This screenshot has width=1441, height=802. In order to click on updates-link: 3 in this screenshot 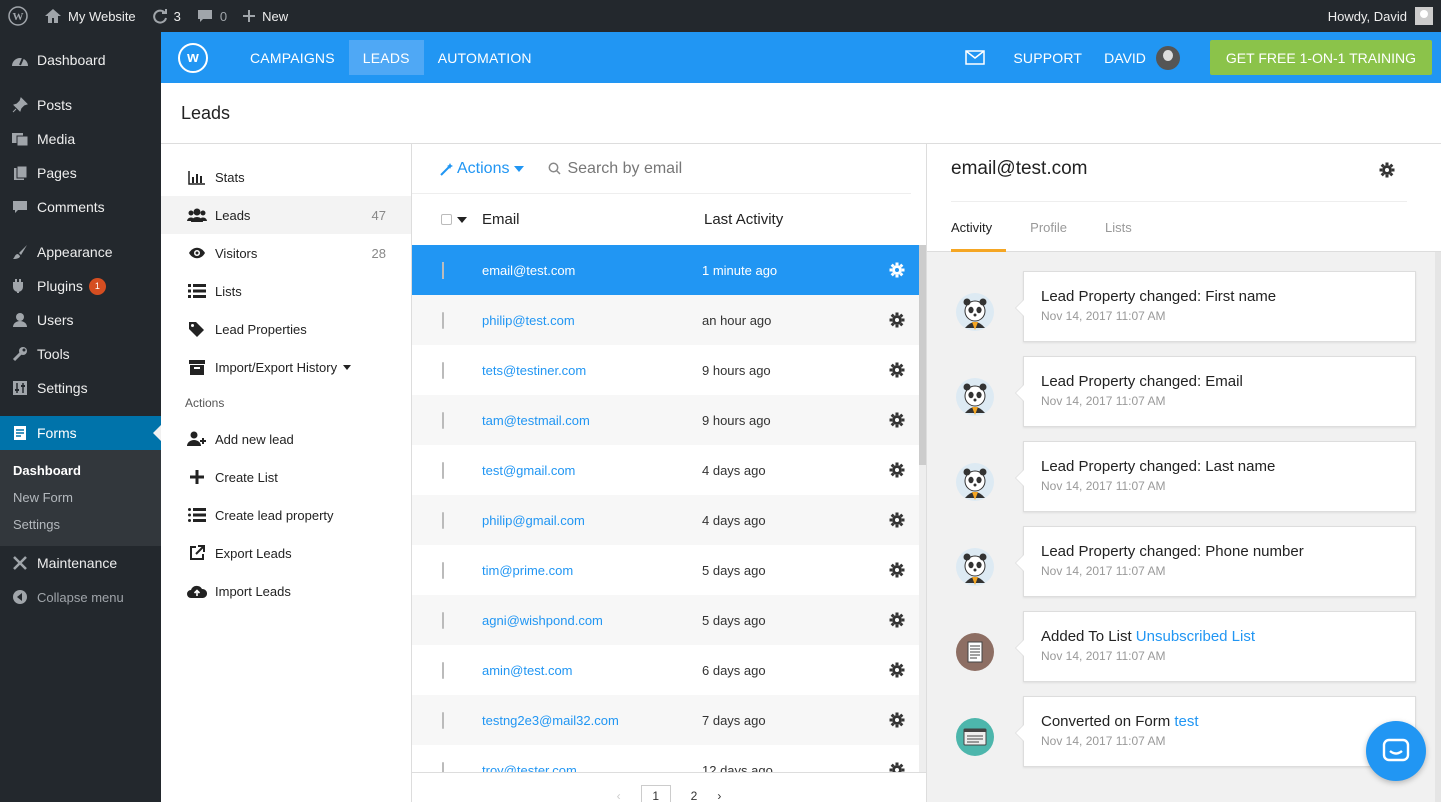, I will do `click(166, 16)`.